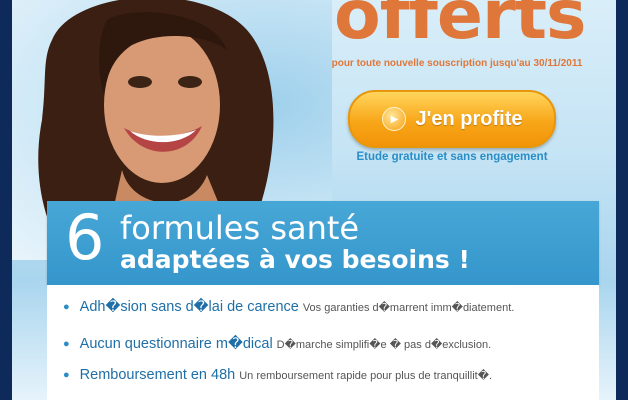 The height and width of the screenshot is (400, 628). What do you see at coordinates (452, 157) in the screenshot?
I see `cta-note: Etude gratuite et sans engagement` at bounding box center [452, 157].